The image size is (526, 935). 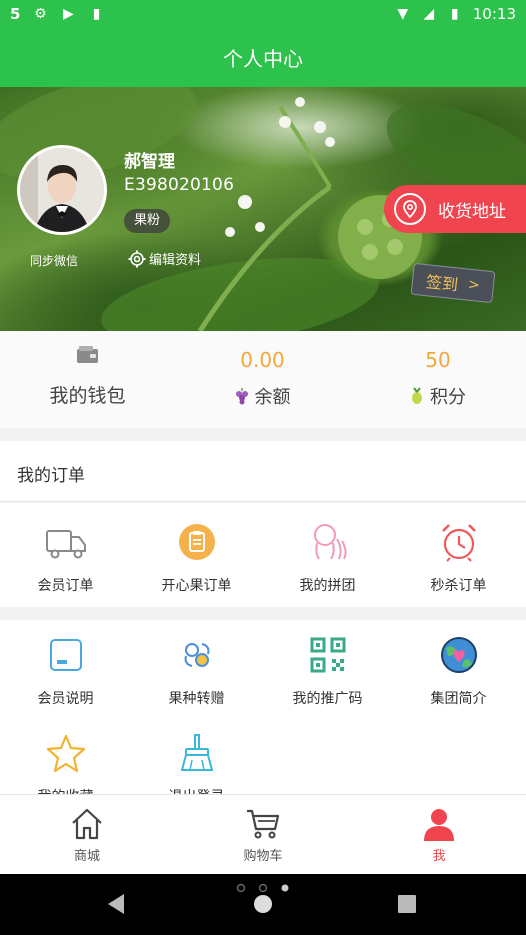 I want to click on nav-cart-label: 购物车, so click(x=263, y=856).